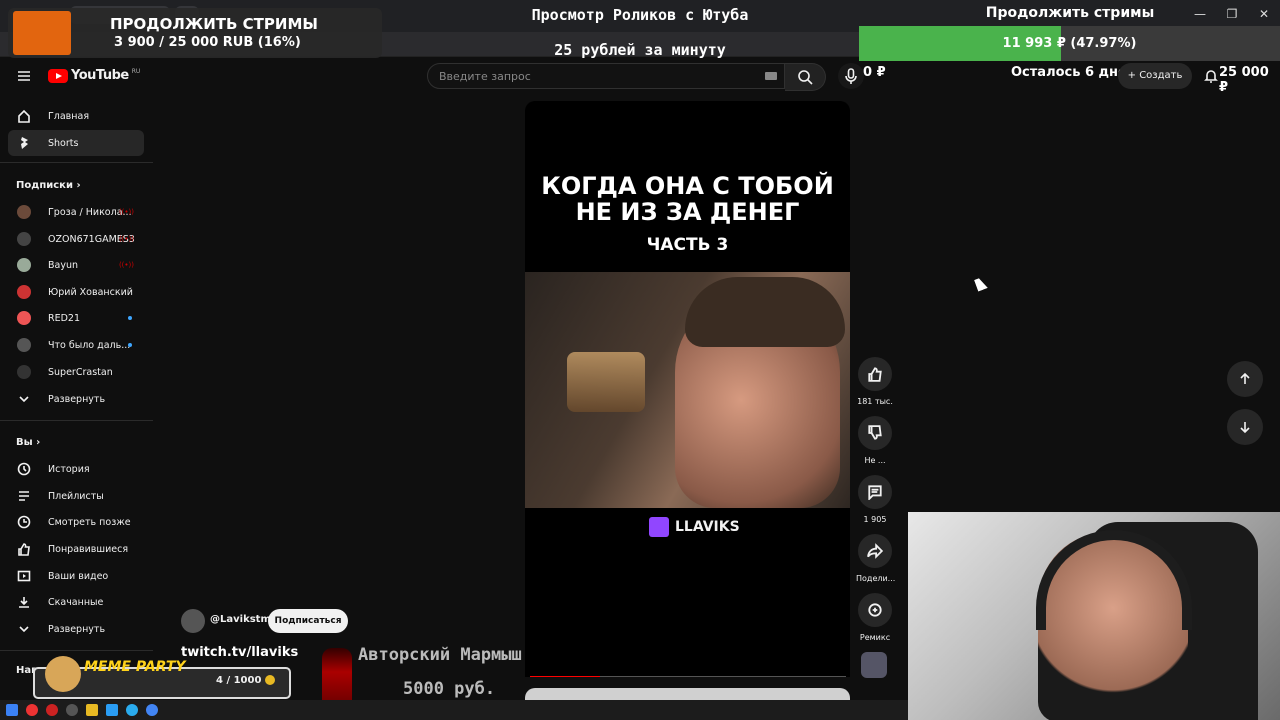 This screenshot has height=720, width=1280. I want to click on sidebar-expand-subs: Развернуть, so click(76, 399).